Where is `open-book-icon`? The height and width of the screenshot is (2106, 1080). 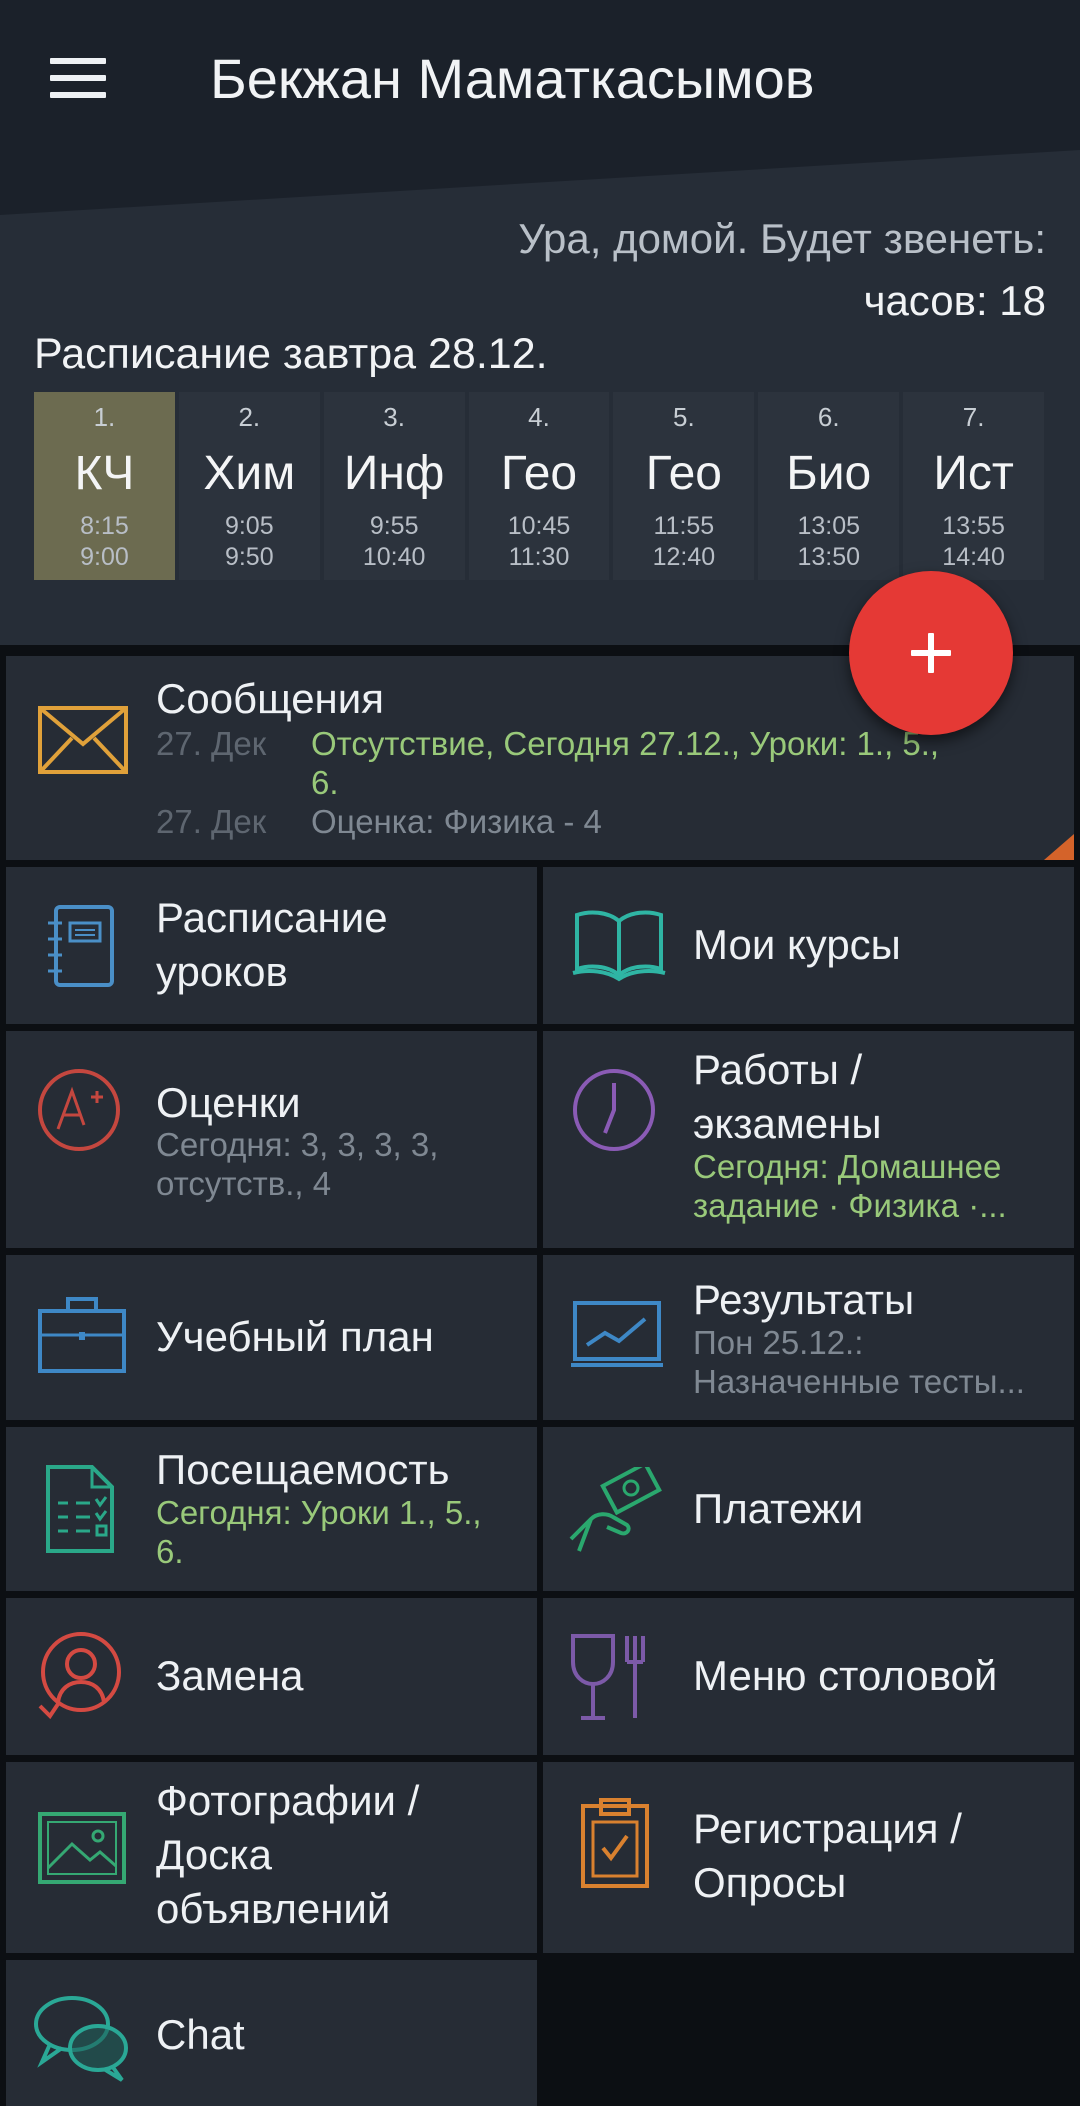 open-book-icon is located at coordinates (619, 946).